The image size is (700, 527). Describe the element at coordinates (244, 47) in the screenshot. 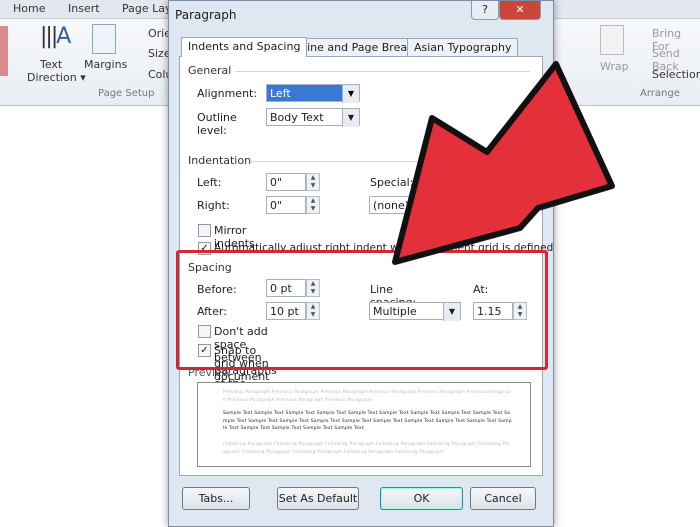

I see `tab-indents-spacing: Indents and Spacing` at that location.